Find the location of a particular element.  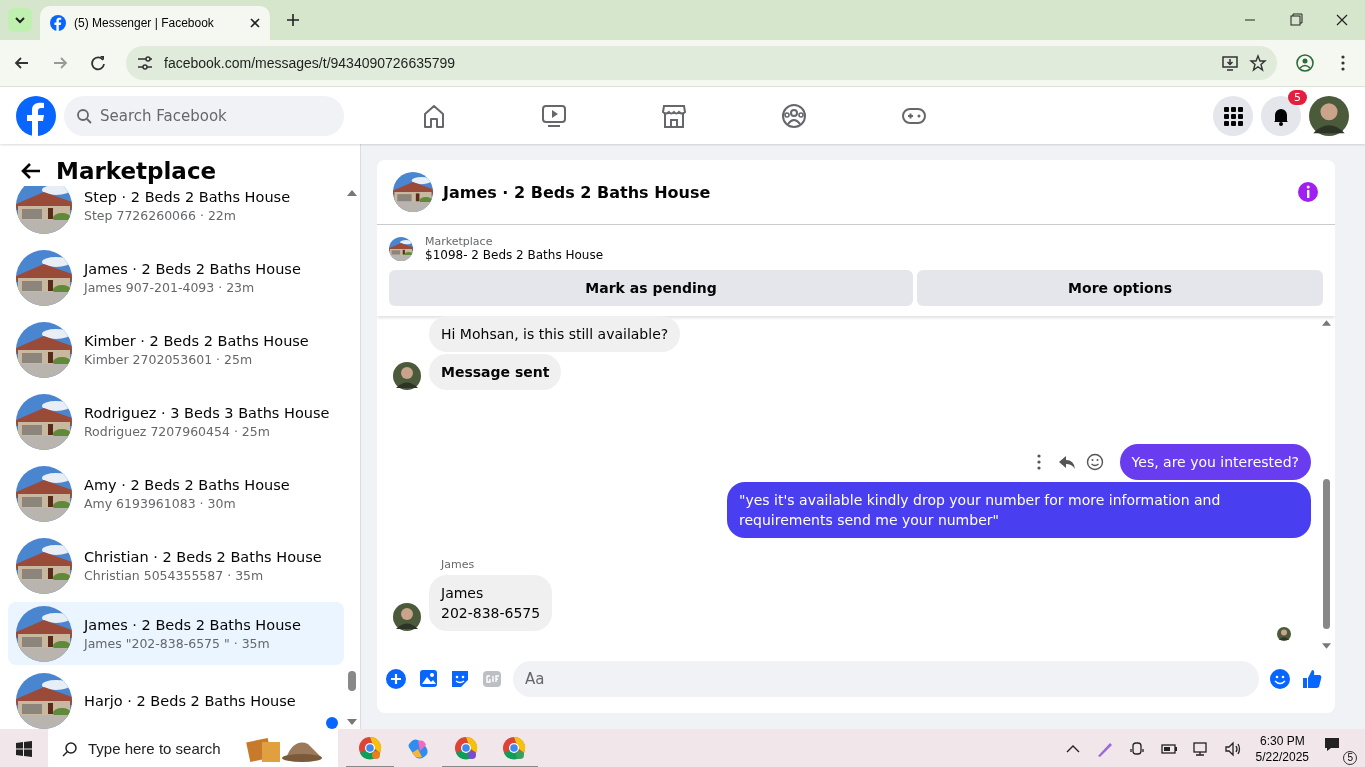

conversation-title: Kimber · 2 Beds 2 Baths House is located at coordinates (196, 341).